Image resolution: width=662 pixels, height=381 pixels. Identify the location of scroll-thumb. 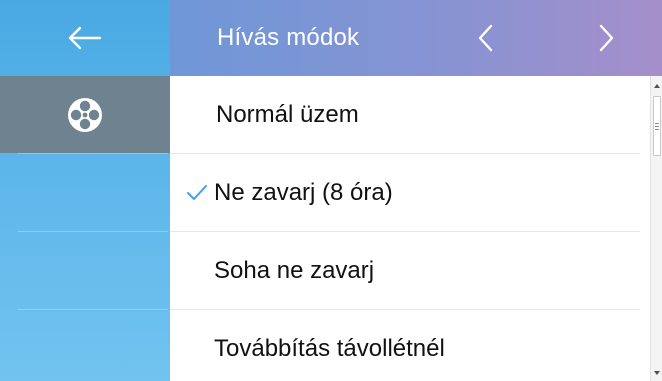
(657, 126).